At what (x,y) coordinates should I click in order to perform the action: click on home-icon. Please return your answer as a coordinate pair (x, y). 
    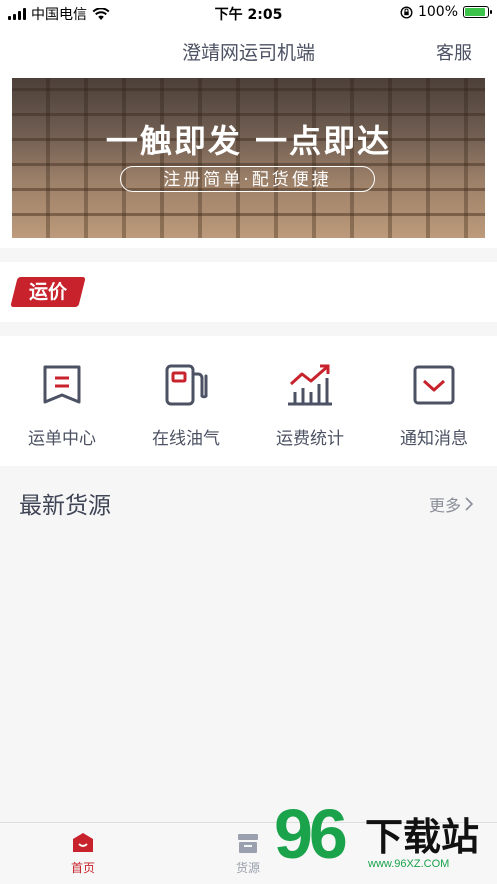
    Looking at the image, I should click on (83, 842).